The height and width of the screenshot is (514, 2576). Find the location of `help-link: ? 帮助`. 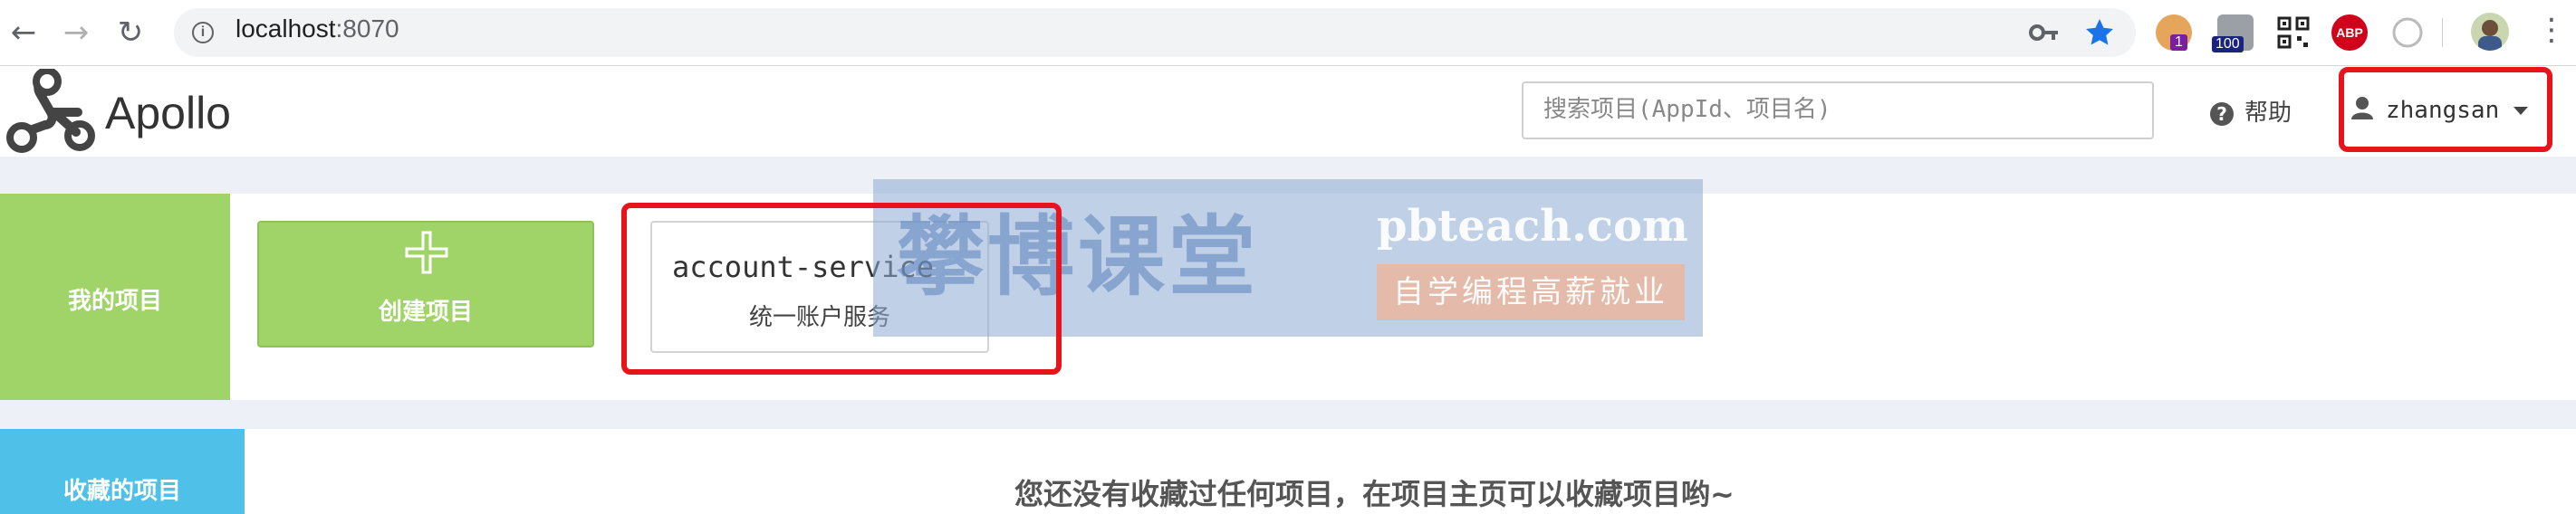

help-link: ? 帮助 is located at coordinates (2251, 111).